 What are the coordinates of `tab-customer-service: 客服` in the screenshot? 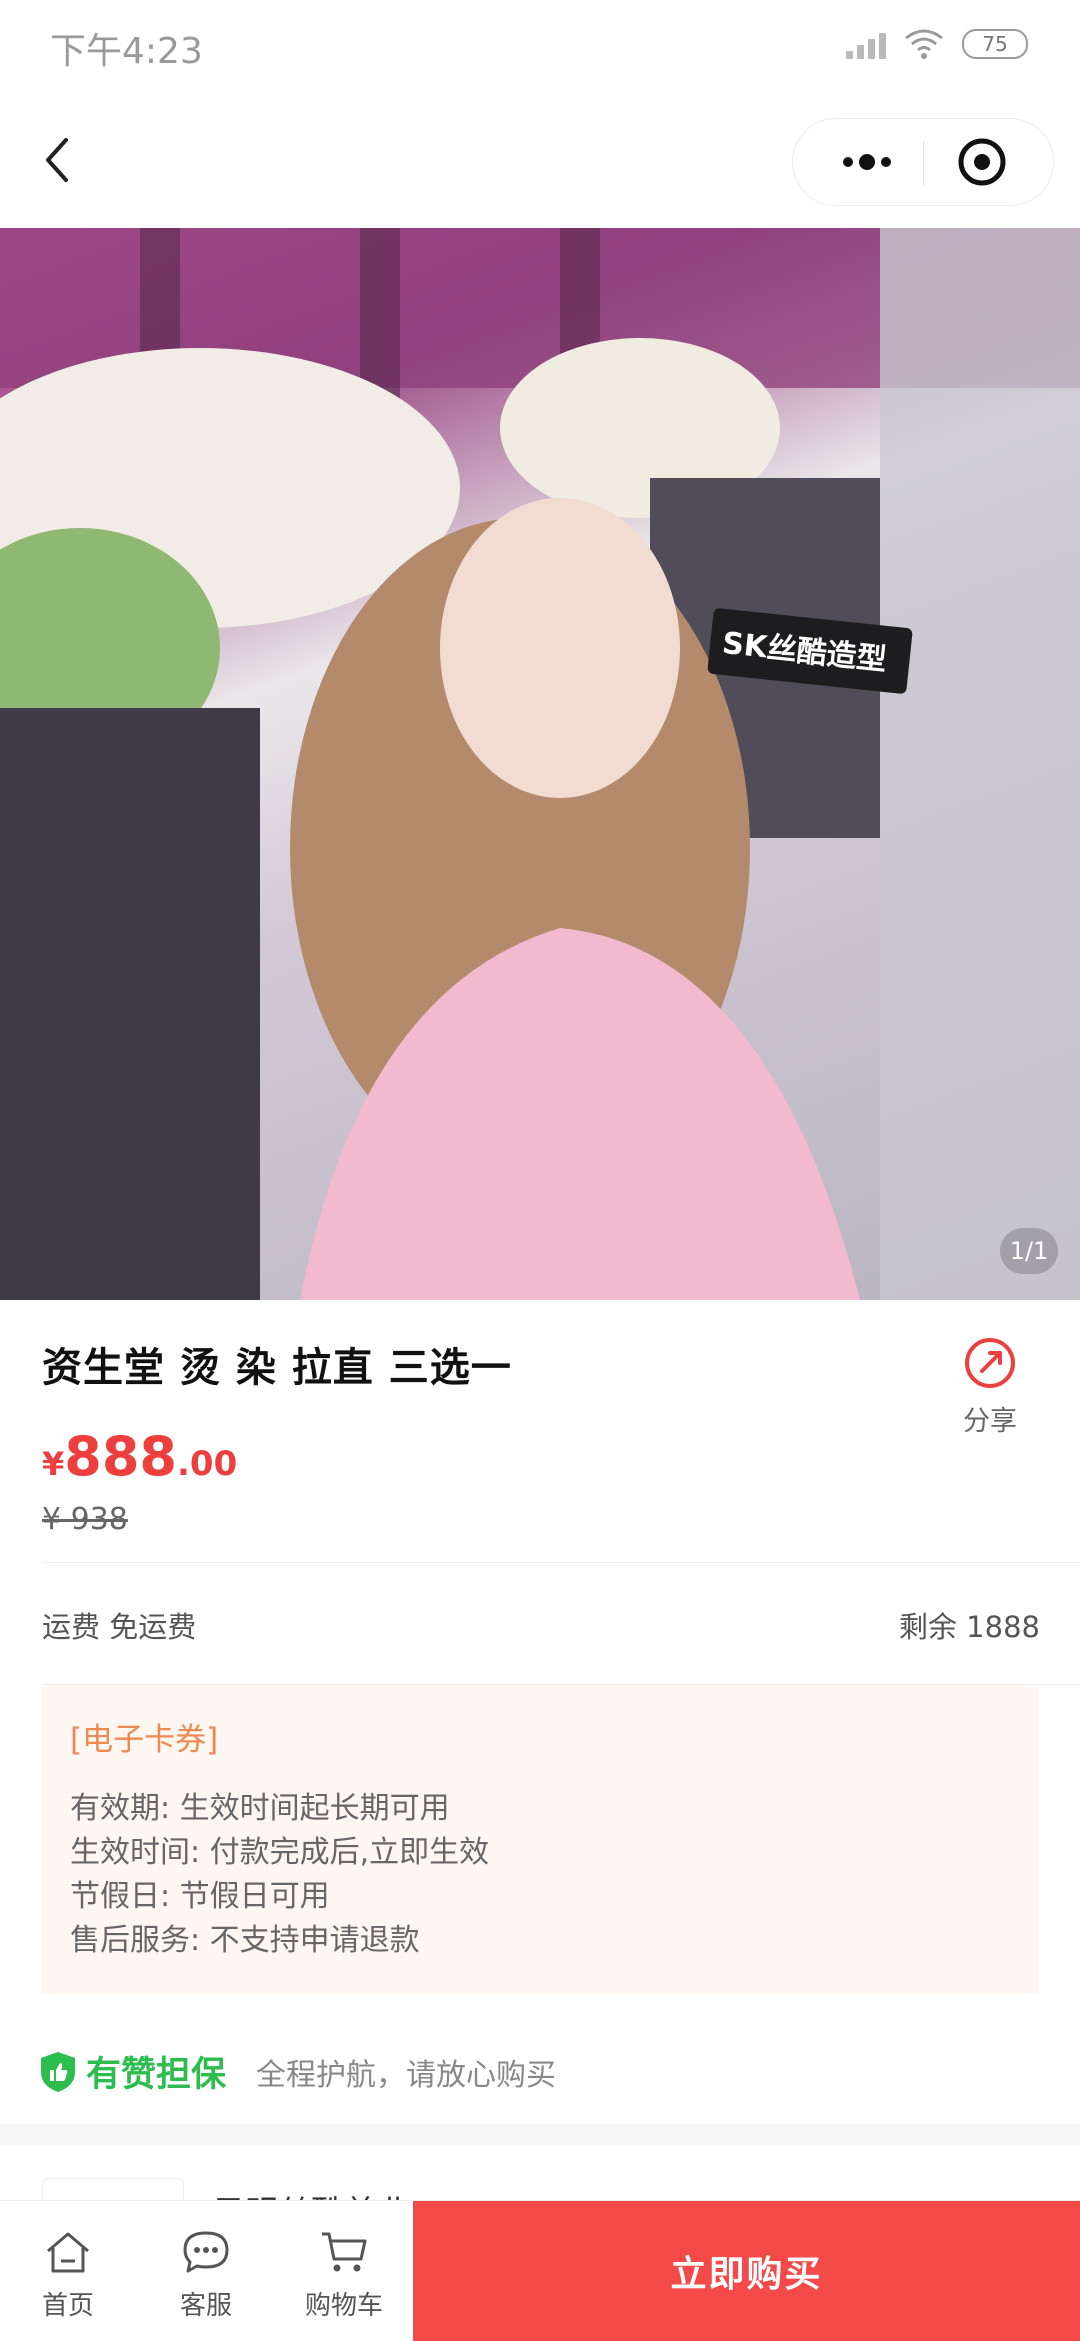 It's located at (206, 2271).